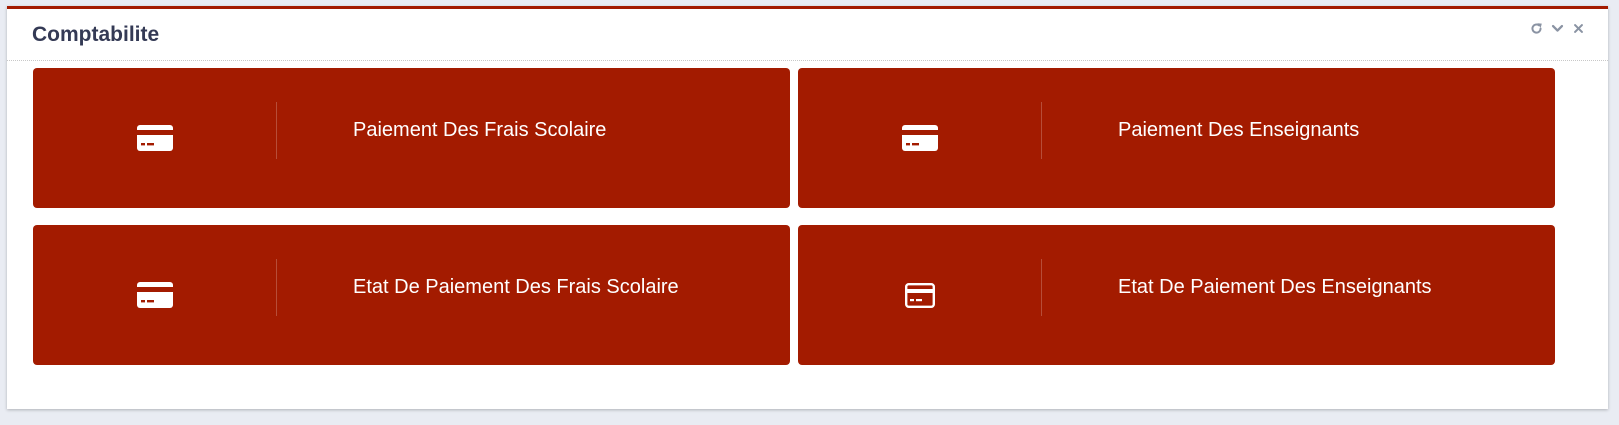  What do you see at coordinates (919, 295) in the screenshot?
I see `credit-card-outline-icon` at bounding box center [919, 295].